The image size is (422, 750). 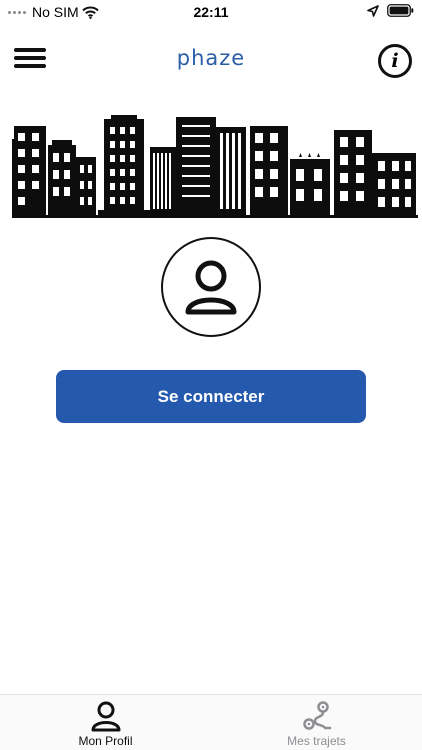 I want to click on tab-bar: Mon Profil Mes trajets, so click(x=211, y=722).